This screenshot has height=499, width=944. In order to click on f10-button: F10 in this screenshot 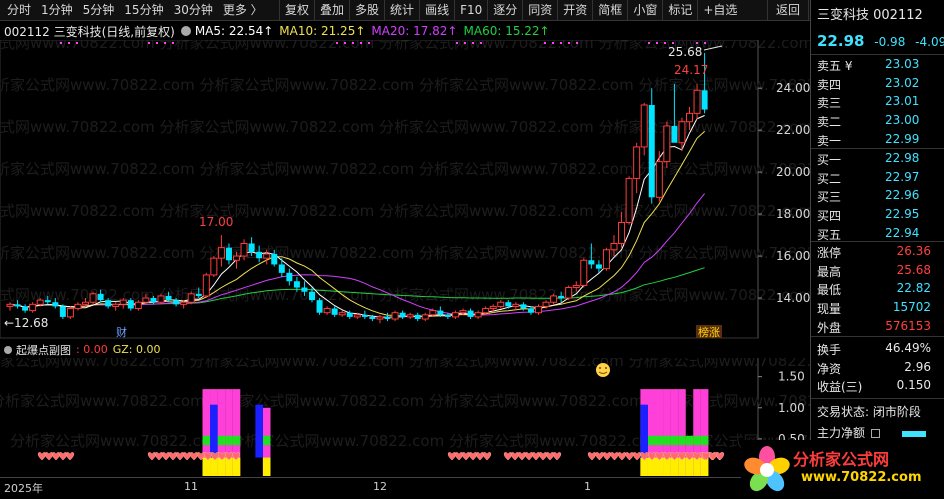, I will do `click(470, 10)`.